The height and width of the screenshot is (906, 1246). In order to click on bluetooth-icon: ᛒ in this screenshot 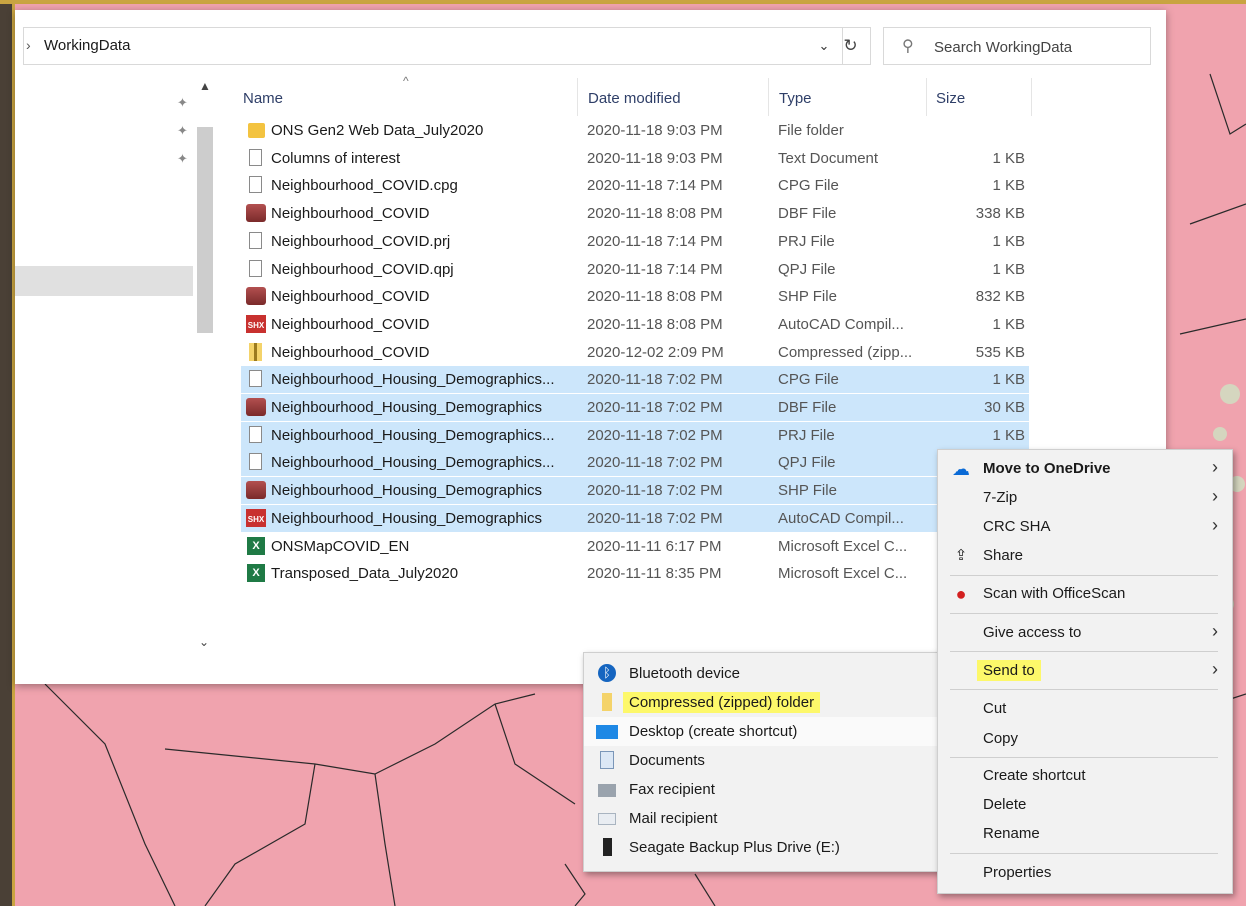, I will do `click(607, 673)`.